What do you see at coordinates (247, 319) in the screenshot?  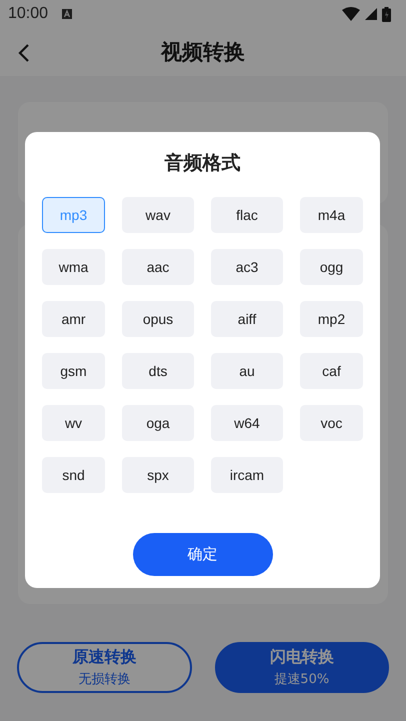 I see `format-option: aiff` at bounding box center [247, 319].